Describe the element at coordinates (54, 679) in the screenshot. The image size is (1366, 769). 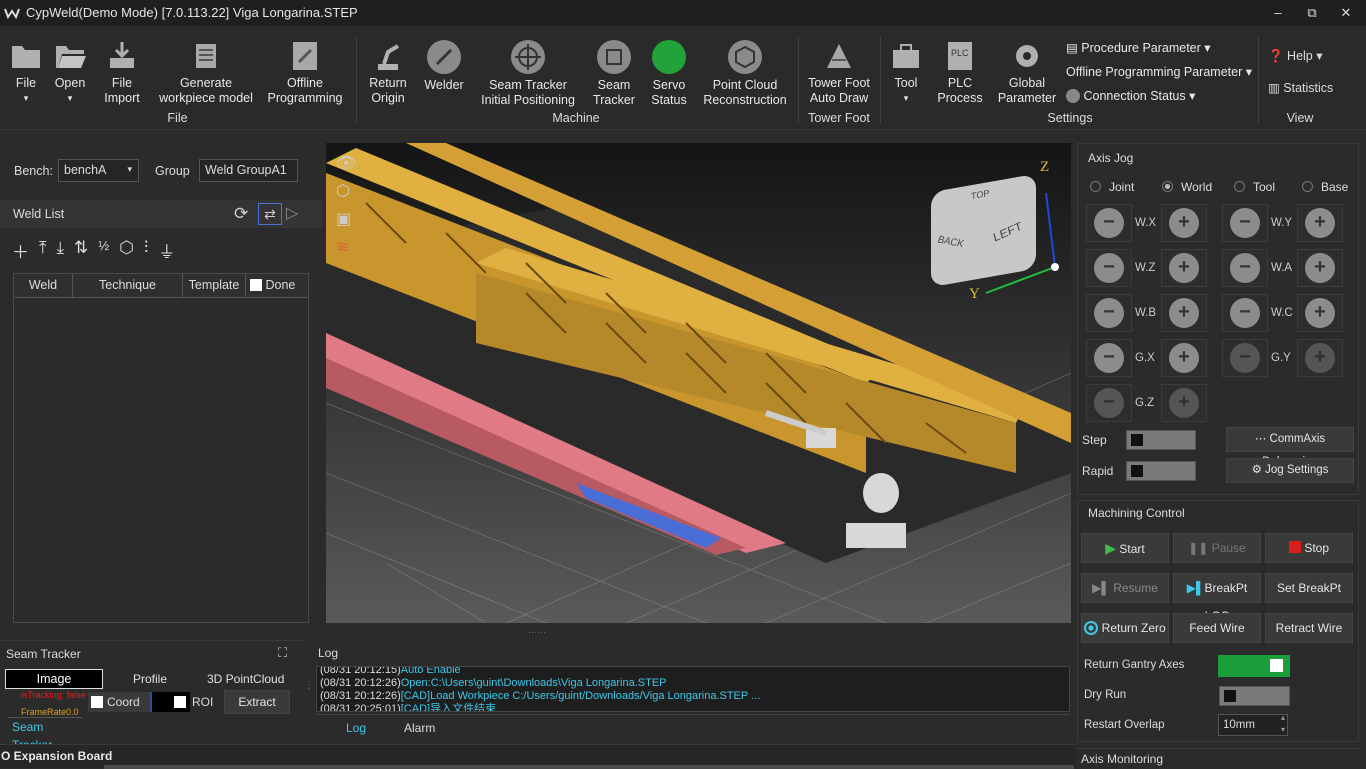
I see `tab-image: Image` at that location.